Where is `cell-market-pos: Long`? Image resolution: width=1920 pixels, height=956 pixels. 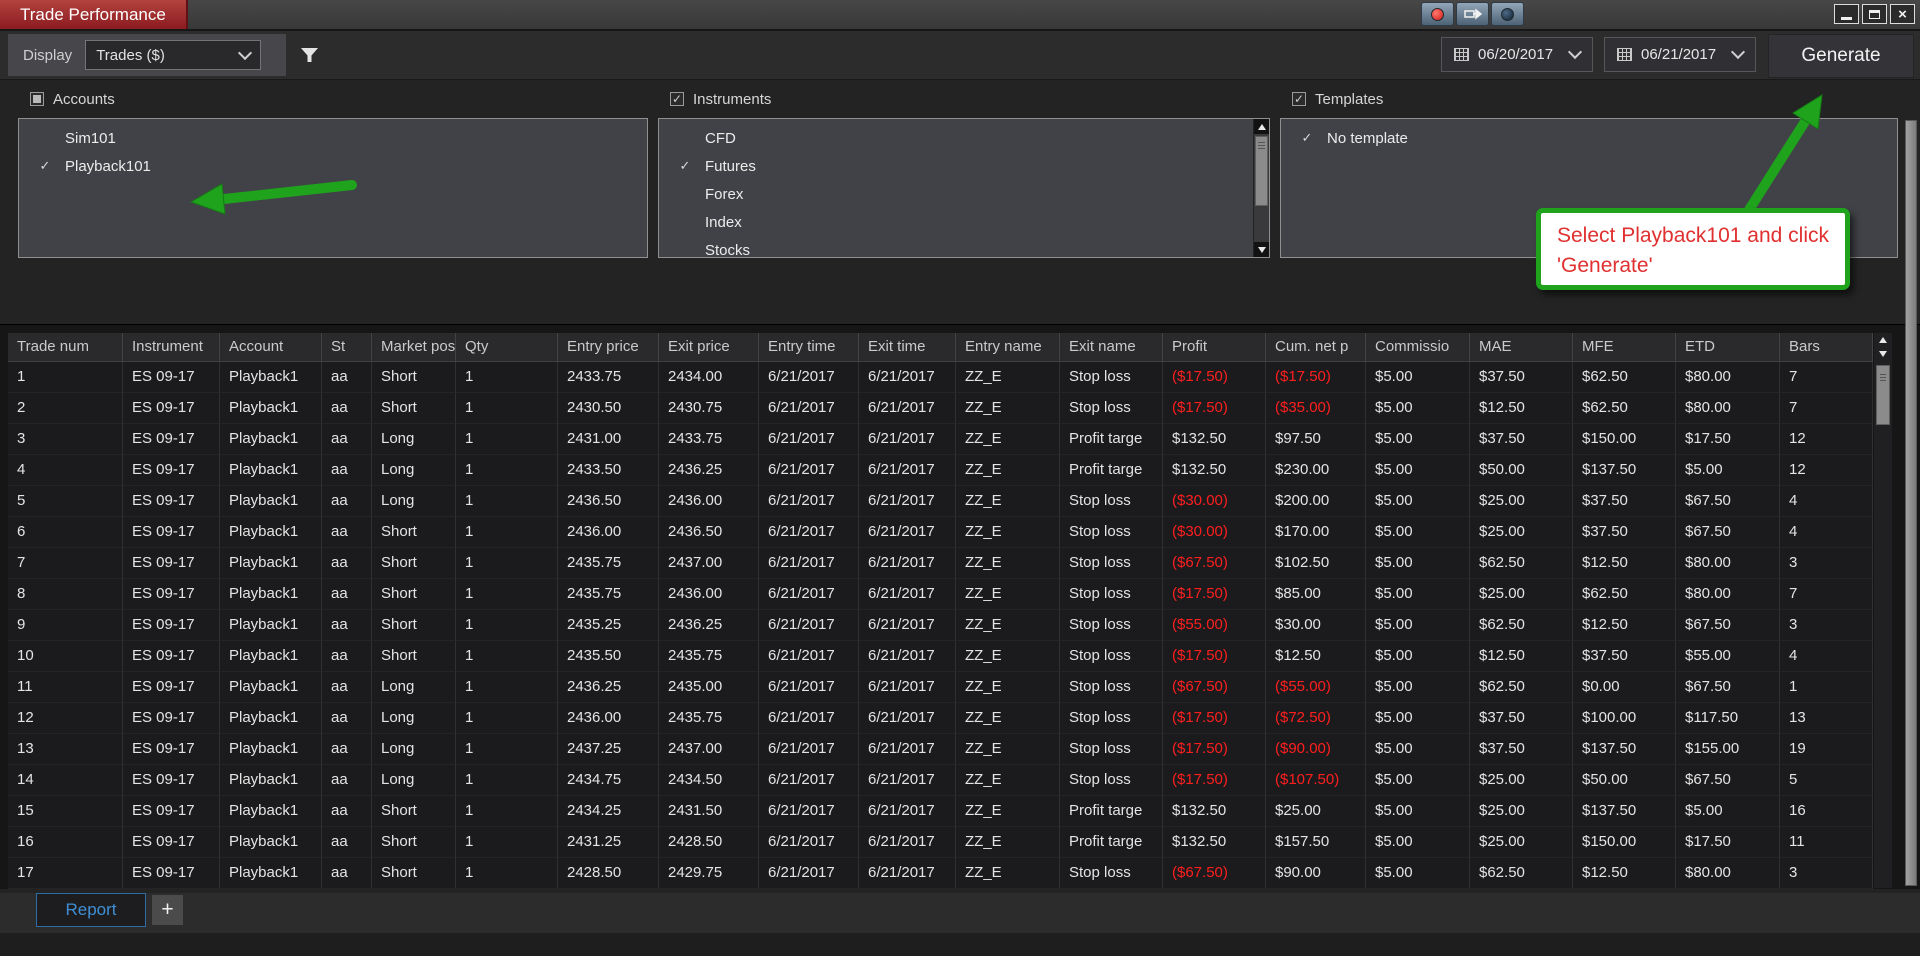
cell-market-pos: Long is located at coordinates (414, 687).